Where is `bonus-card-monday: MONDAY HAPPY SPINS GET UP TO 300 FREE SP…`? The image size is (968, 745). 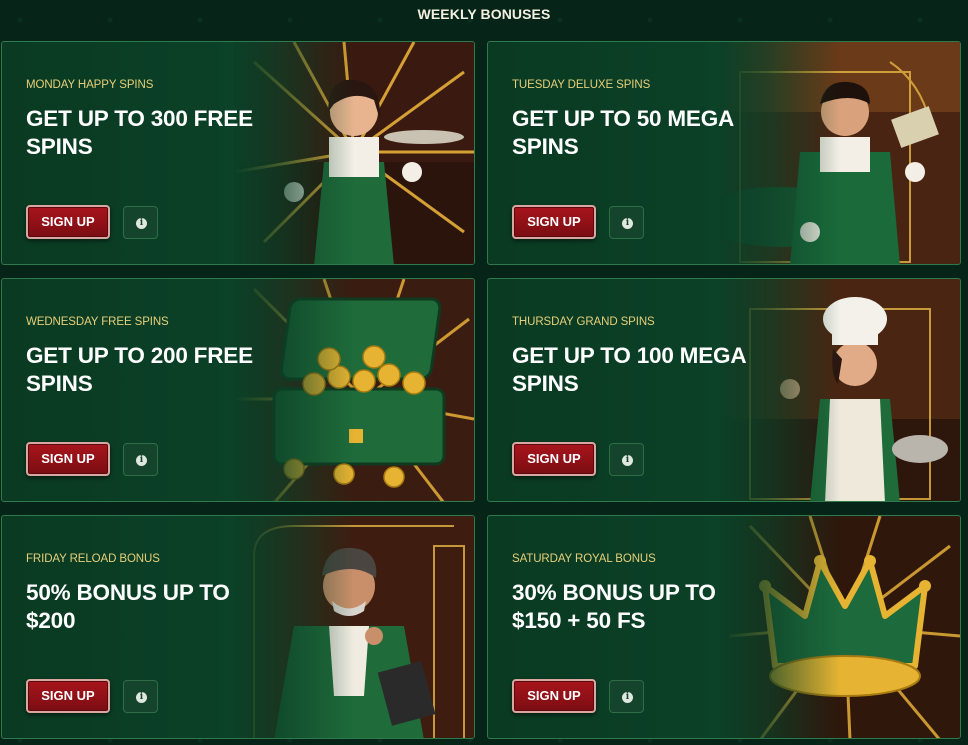 bonus-card-monday: MONDAY HAPPY SPINS GET UP TO 300 FREE SP… is located at coordinates (238, 153).